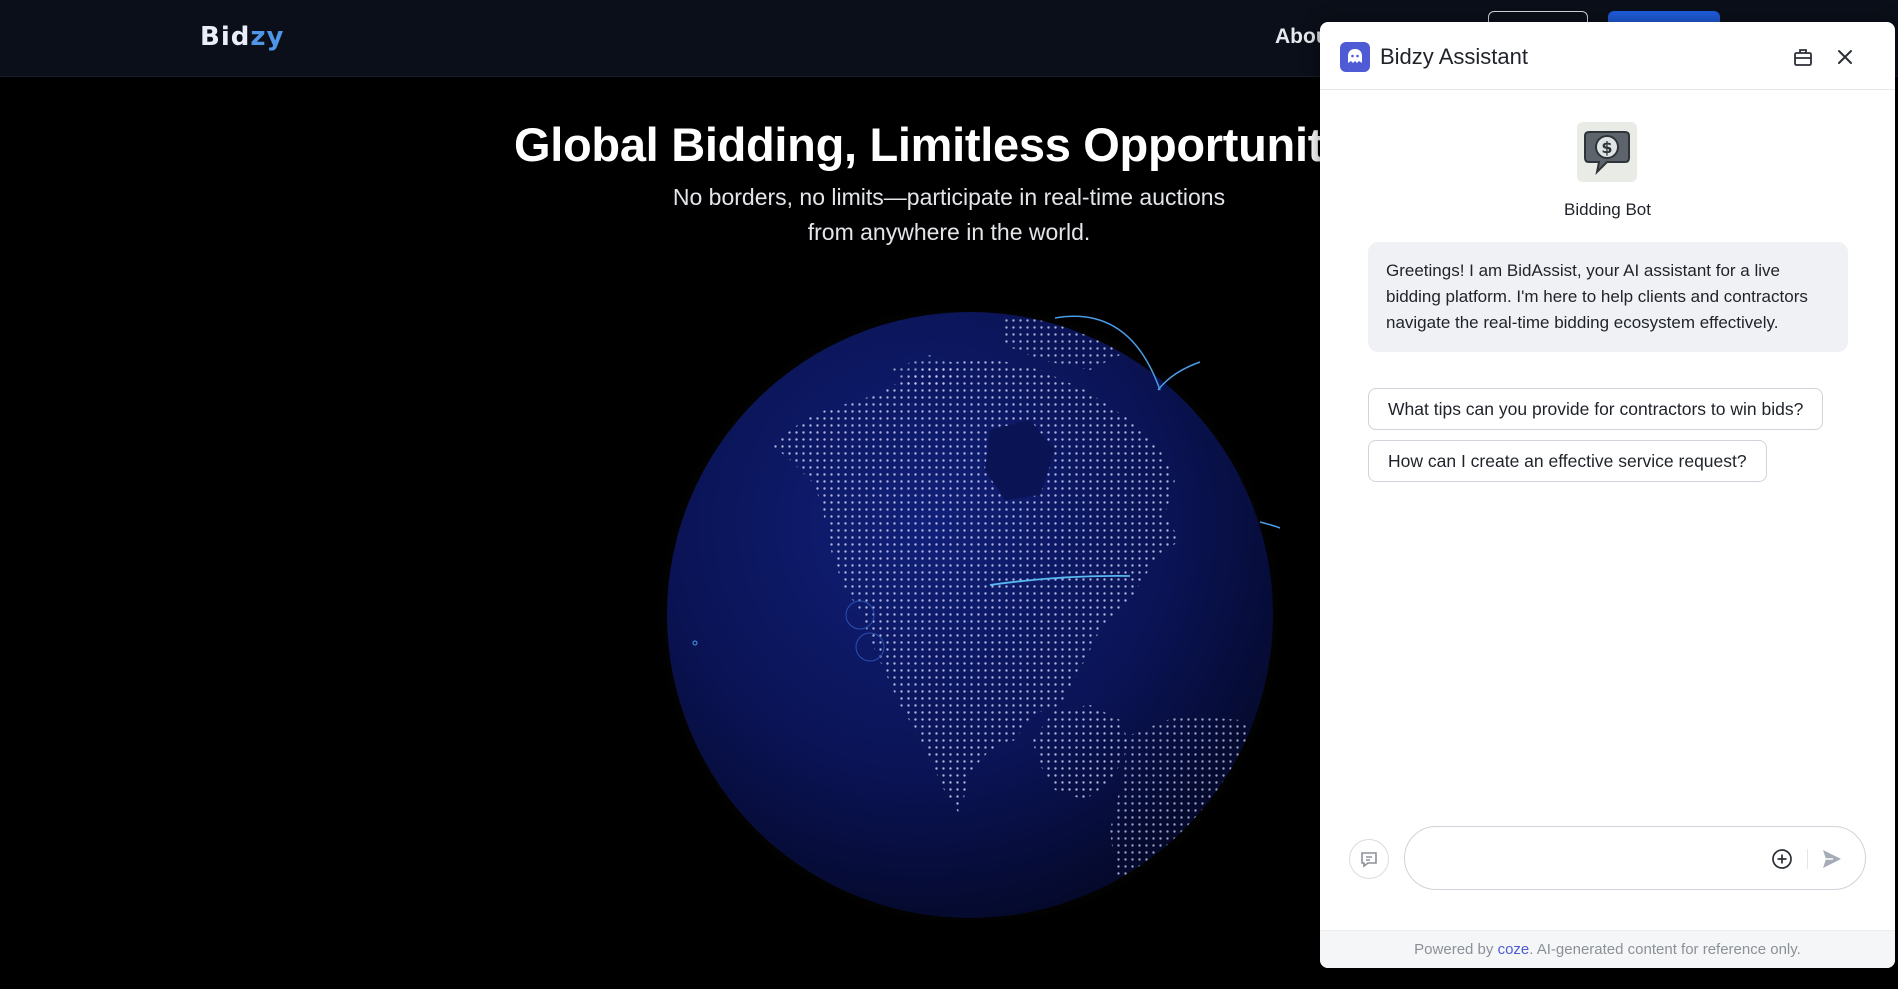 The height and width of the screenshot is (989, 1898). I want to click on footer-brand-link: coze, so click(1514, 949).